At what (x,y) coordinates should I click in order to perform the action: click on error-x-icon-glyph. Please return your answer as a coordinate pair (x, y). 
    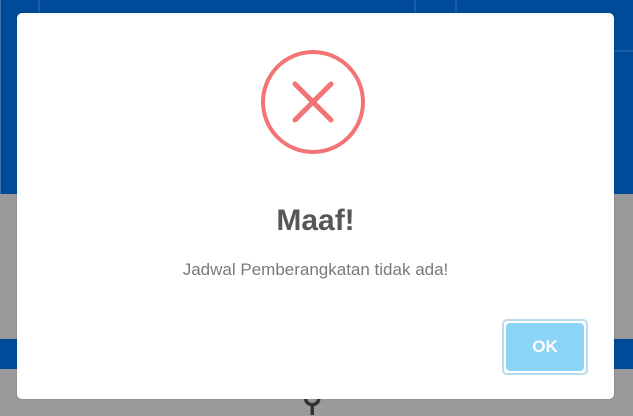
    Looking at the image, I should click on (313, 102).